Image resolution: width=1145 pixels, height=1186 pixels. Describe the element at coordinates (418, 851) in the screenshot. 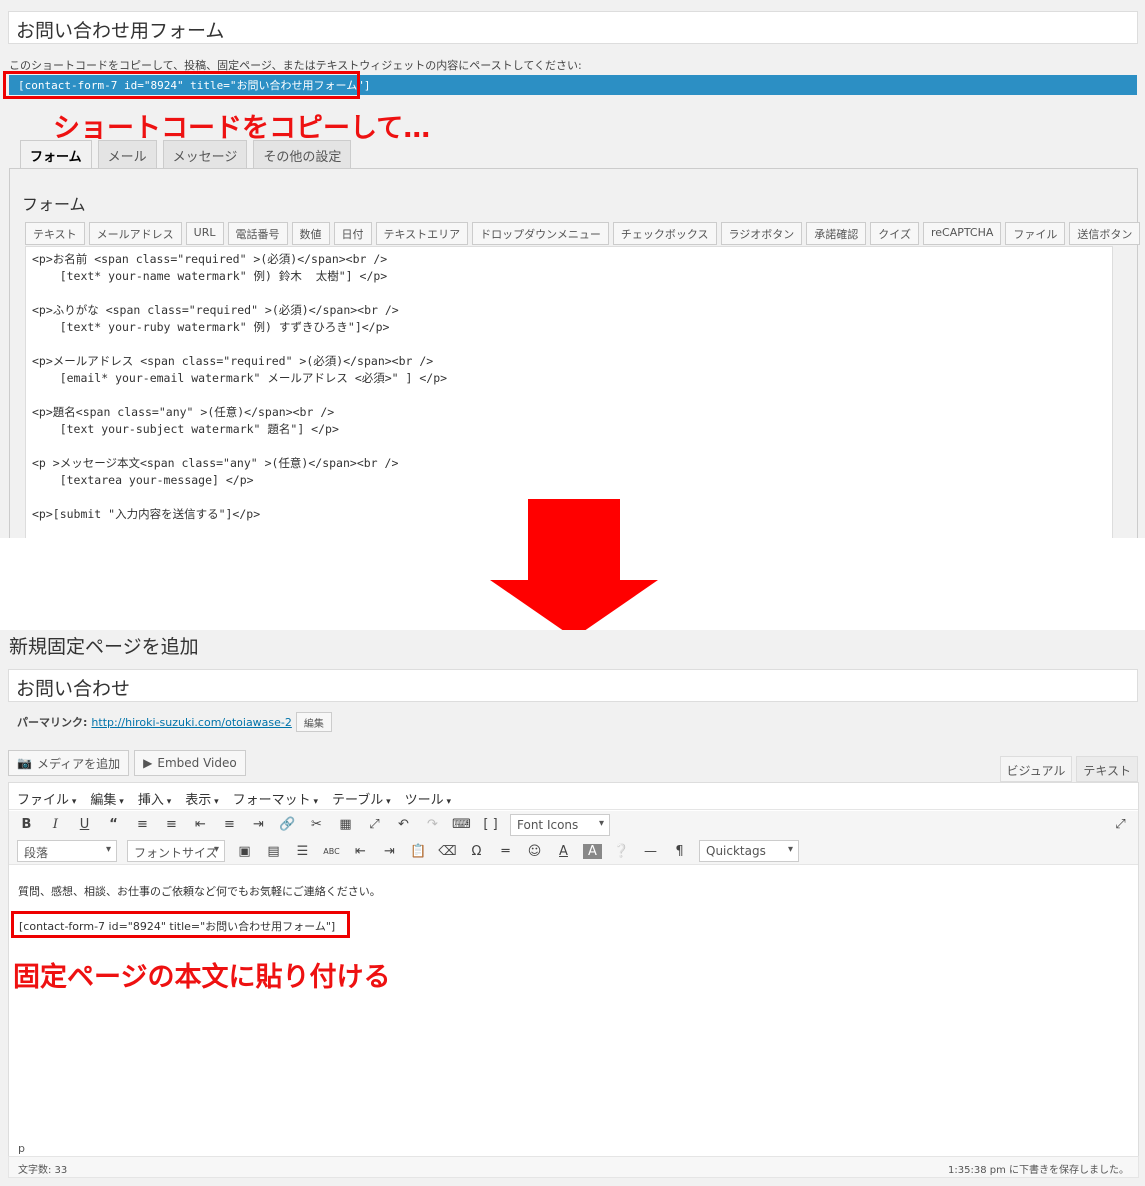

I see `paste-icon: 📋` at that location.